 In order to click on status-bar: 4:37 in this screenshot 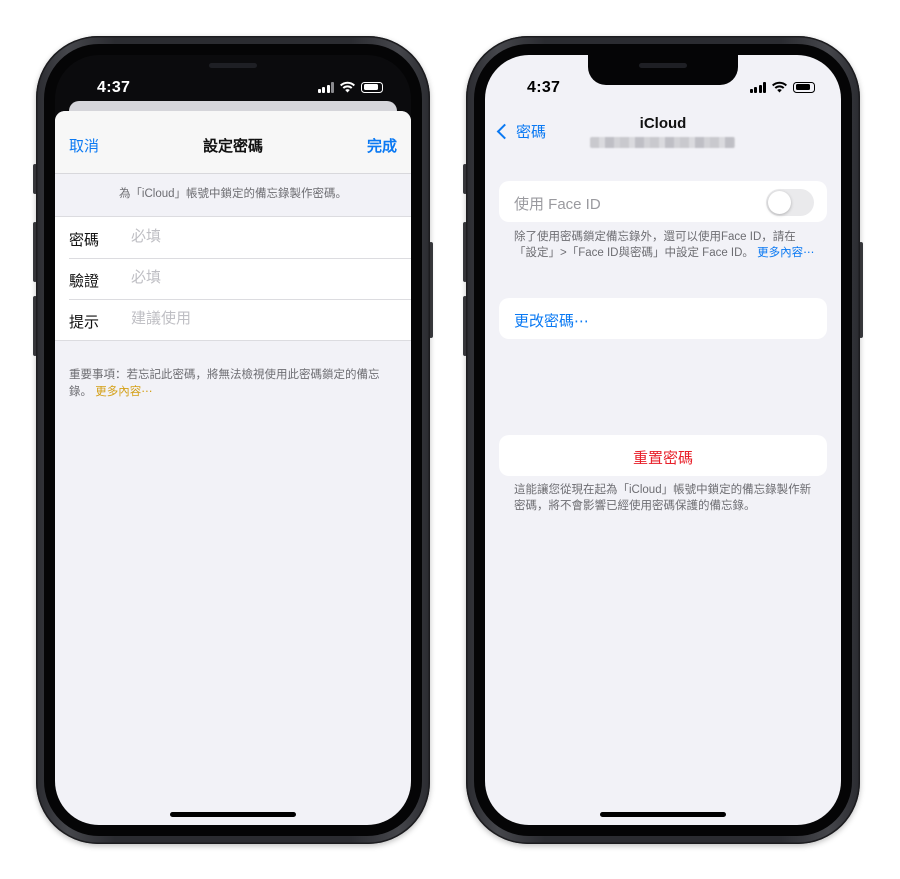, I will do `click(663, 82)`.